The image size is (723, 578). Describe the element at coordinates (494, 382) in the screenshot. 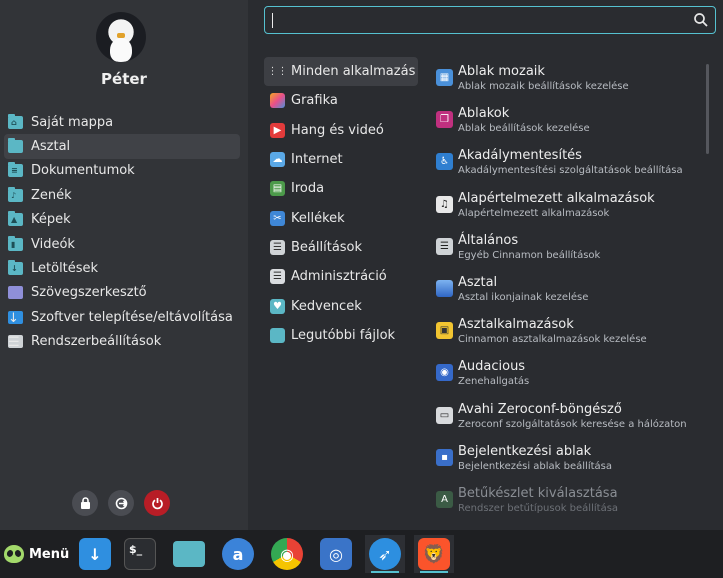

I see `app-description: Zenehallgatás` at that location.